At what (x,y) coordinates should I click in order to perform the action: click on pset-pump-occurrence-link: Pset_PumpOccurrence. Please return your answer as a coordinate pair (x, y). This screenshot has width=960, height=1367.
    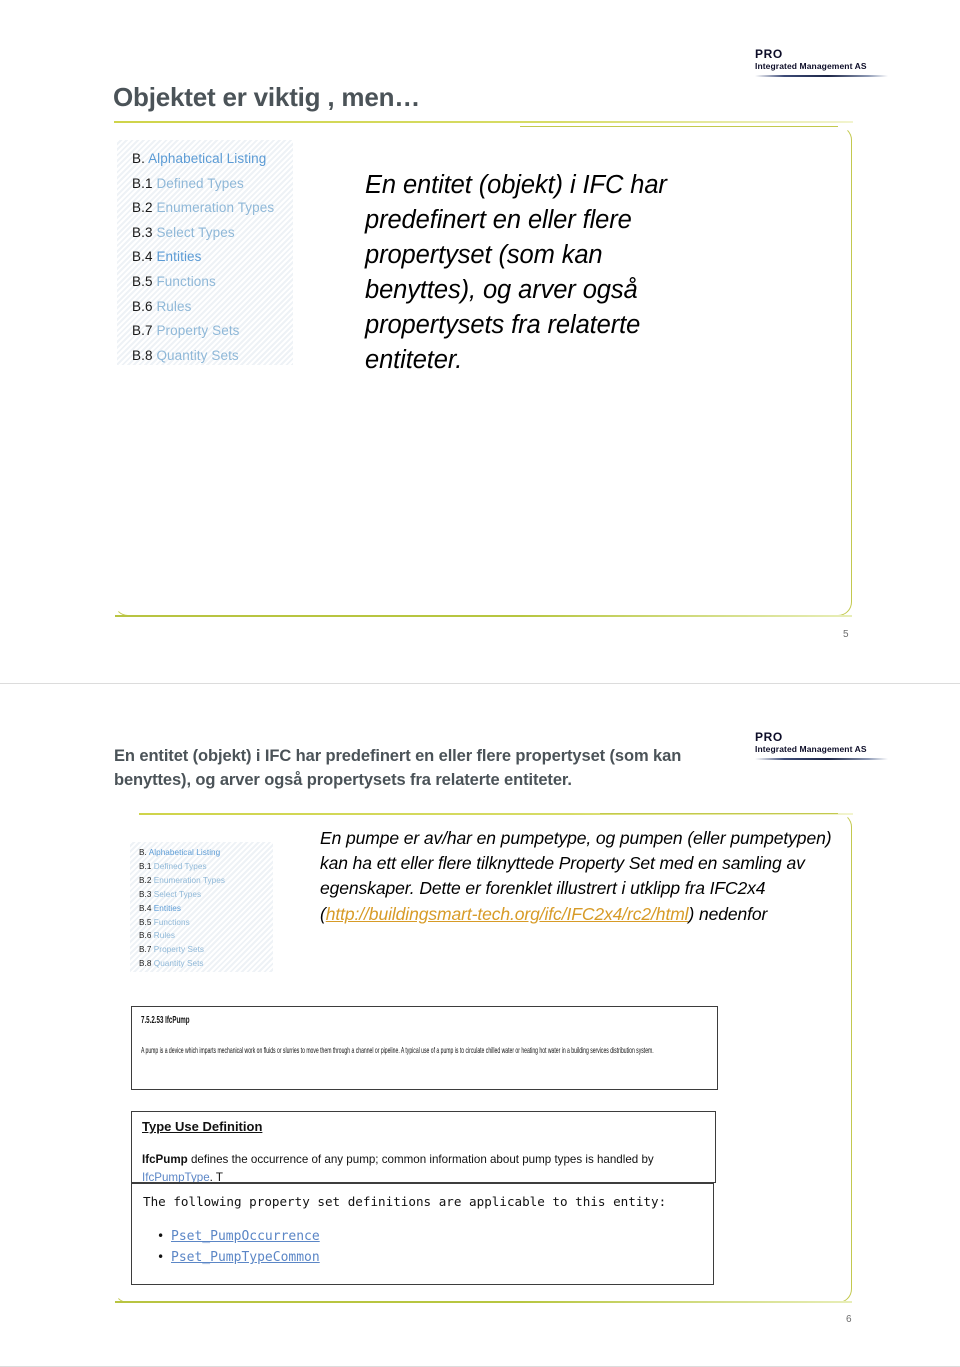
    Looking at the image, I should click on (245, 1236).